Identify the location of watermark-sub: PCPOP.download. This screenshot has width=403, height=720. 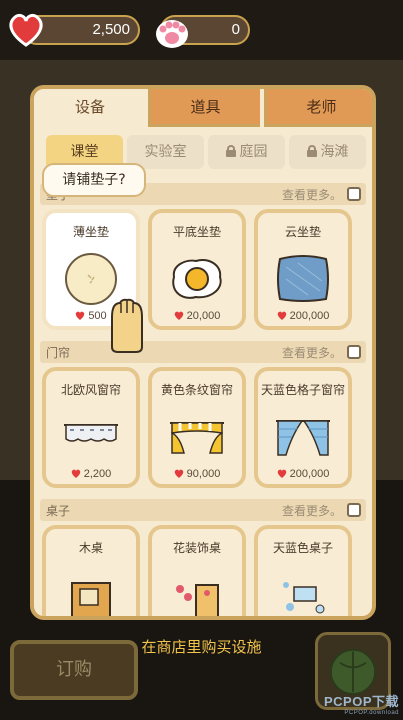
(371, 713).